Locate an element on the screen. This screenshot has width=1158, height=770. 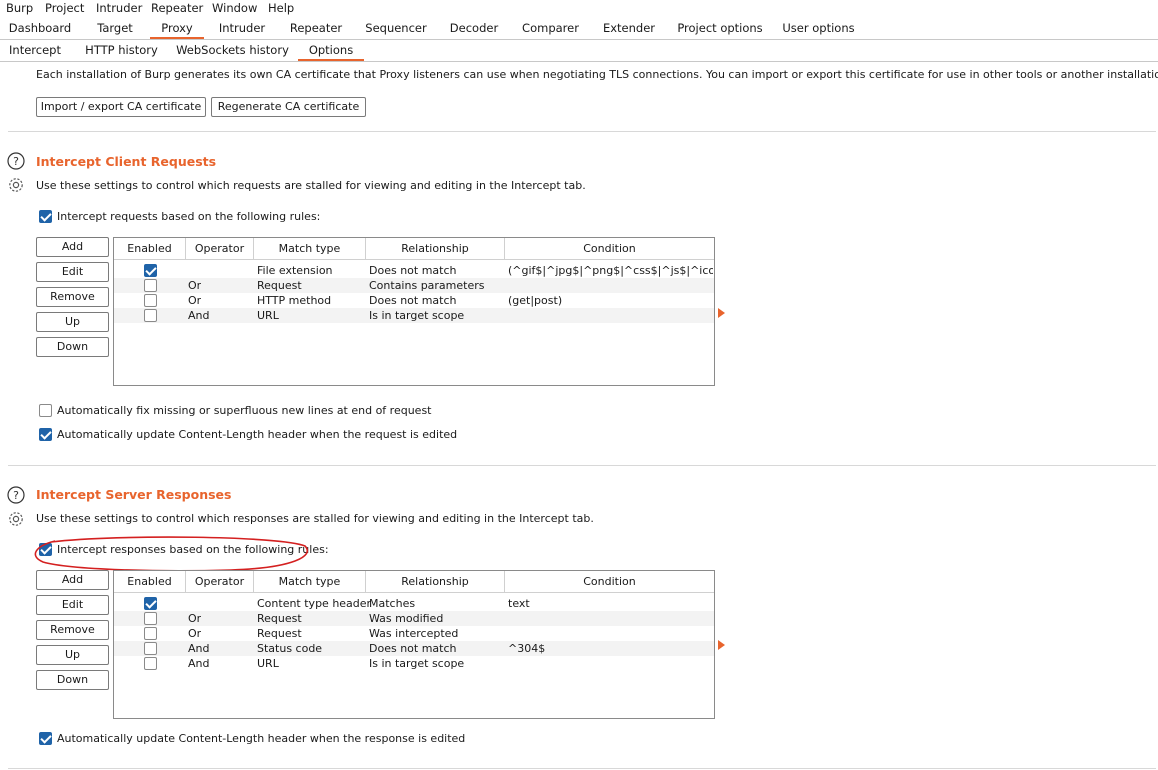
table-row: Or Request Contains parameters is located at coordinates (414, 285).